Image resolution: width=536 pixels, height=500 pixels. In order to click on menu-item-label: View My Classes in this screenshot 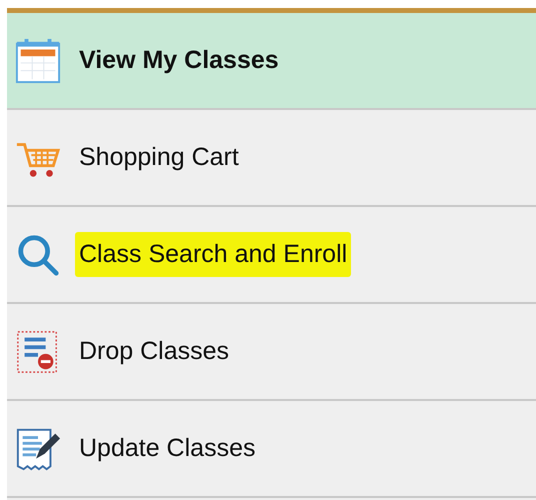, I will do `click(179, 60)`.